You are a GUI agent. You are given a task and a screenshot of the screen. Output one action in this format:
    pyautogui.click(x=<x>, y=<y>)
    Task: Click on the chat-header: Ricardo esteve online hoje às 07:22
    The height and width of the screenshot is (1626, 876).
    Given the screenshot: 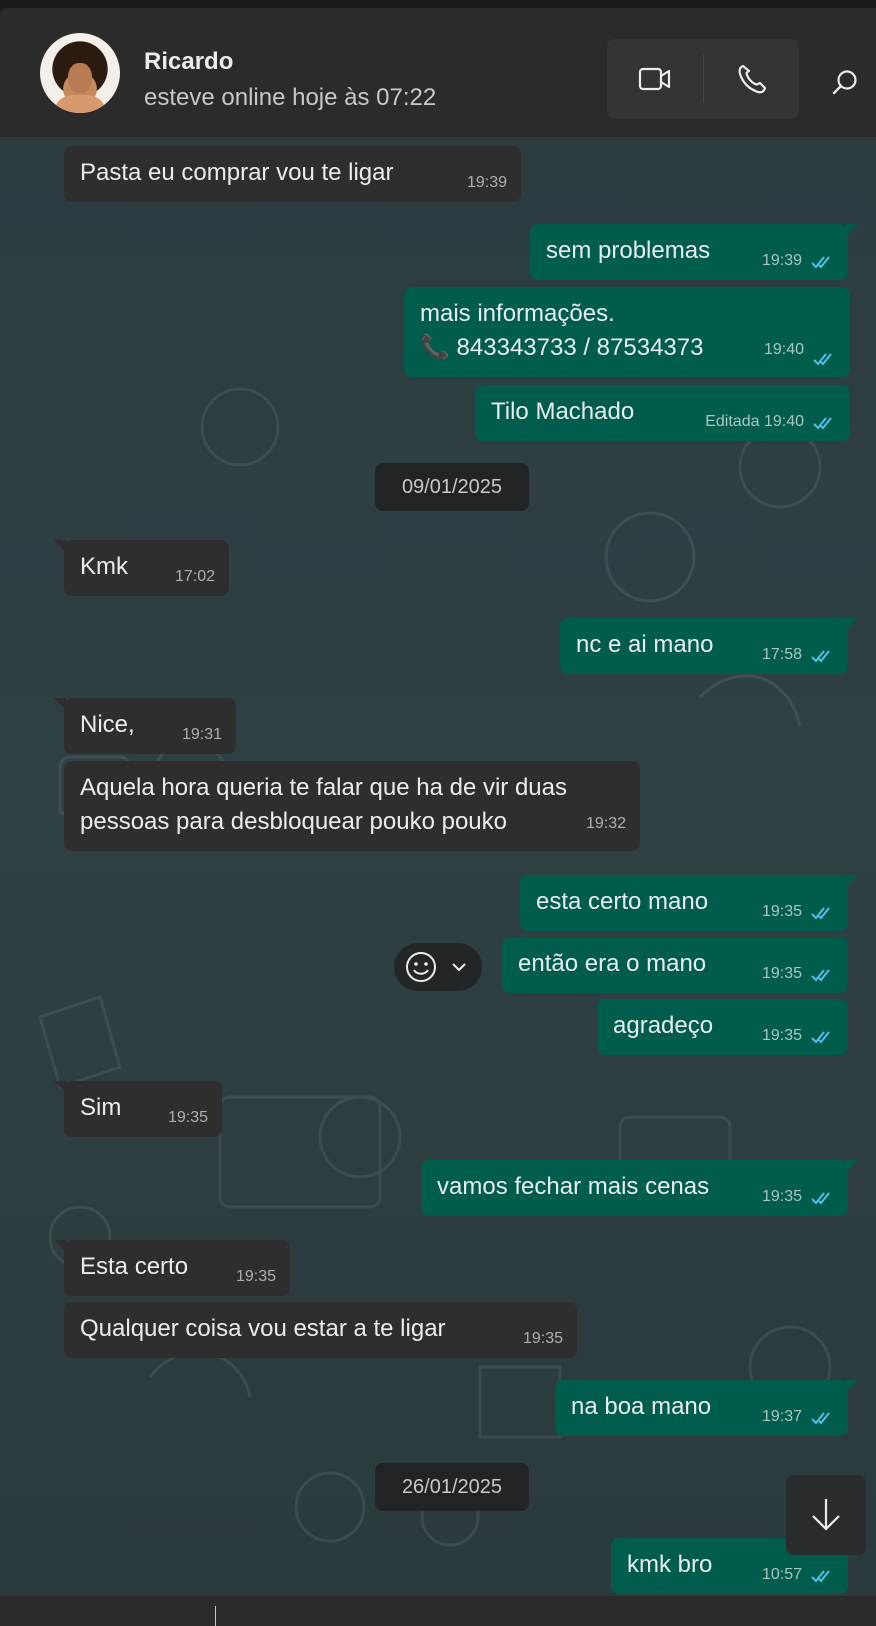 What is the action you would take?
    pyautogui.click(x=438, y=72)
    